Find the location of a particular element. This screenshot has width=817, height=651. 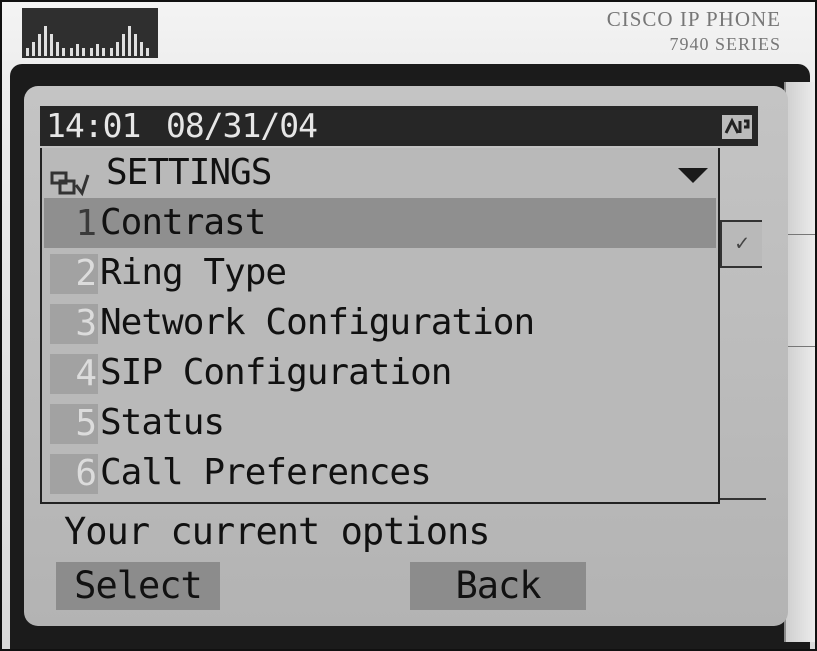

menu-item-network-configuration: 3 Network Configuration is located at coordinates (380, 323).